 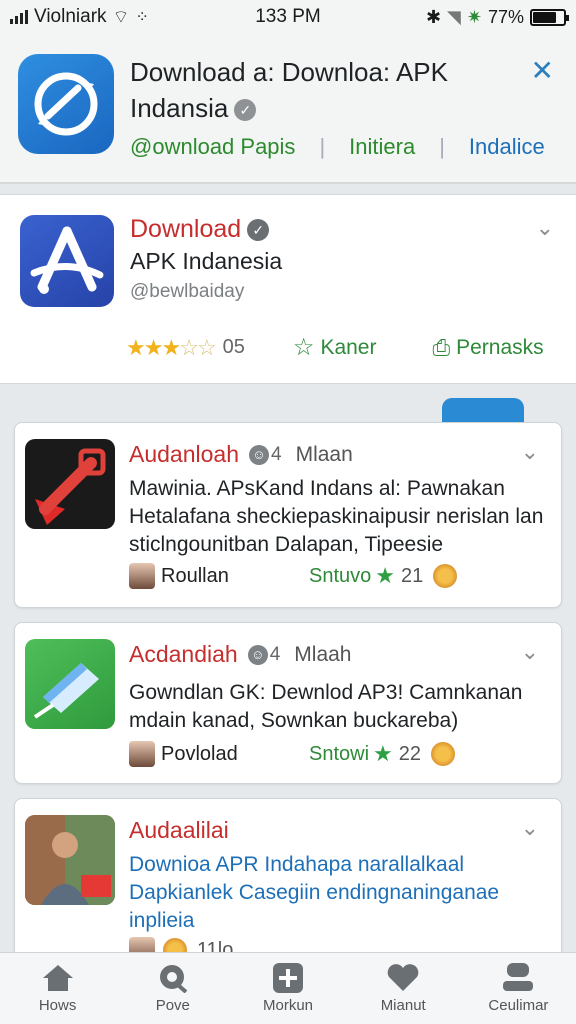 What do you see at coordinates (172, 1005) in the screenshot?
I see `nav-search-label: Pove` at bounding box center [172, 1005].